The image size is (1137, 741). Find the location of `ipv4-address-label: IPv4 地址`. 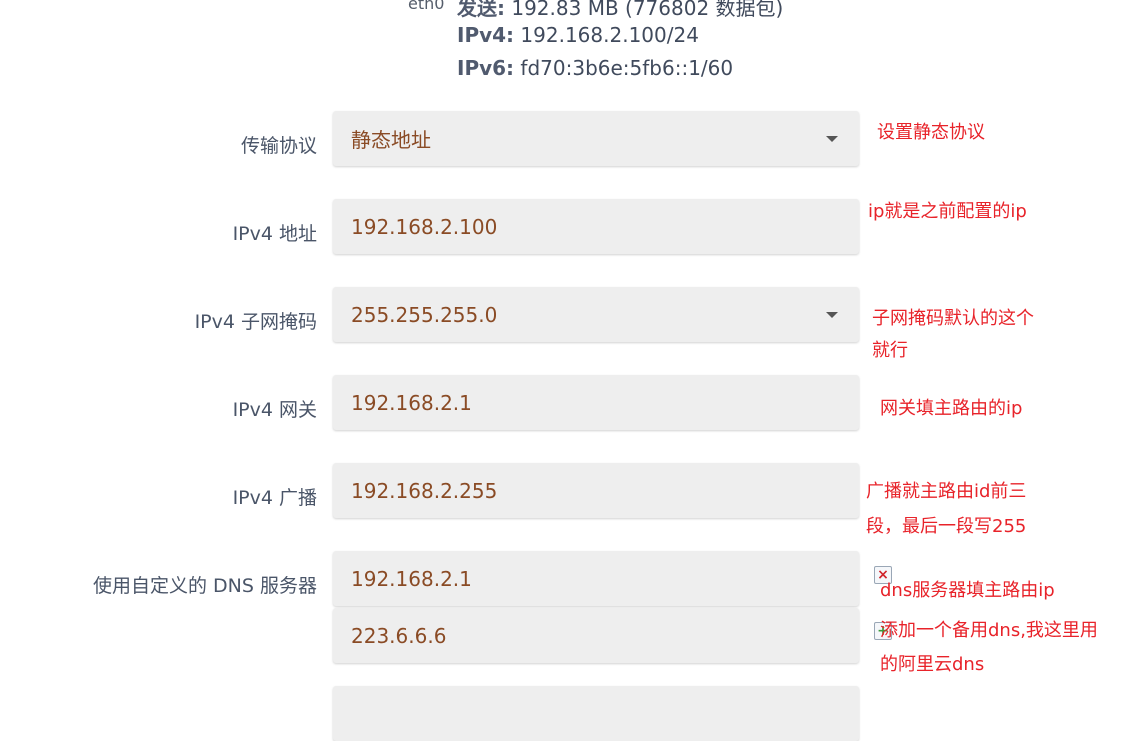

ipv4-address-label: IPv4 地址 is located at coordinates (274, 234).